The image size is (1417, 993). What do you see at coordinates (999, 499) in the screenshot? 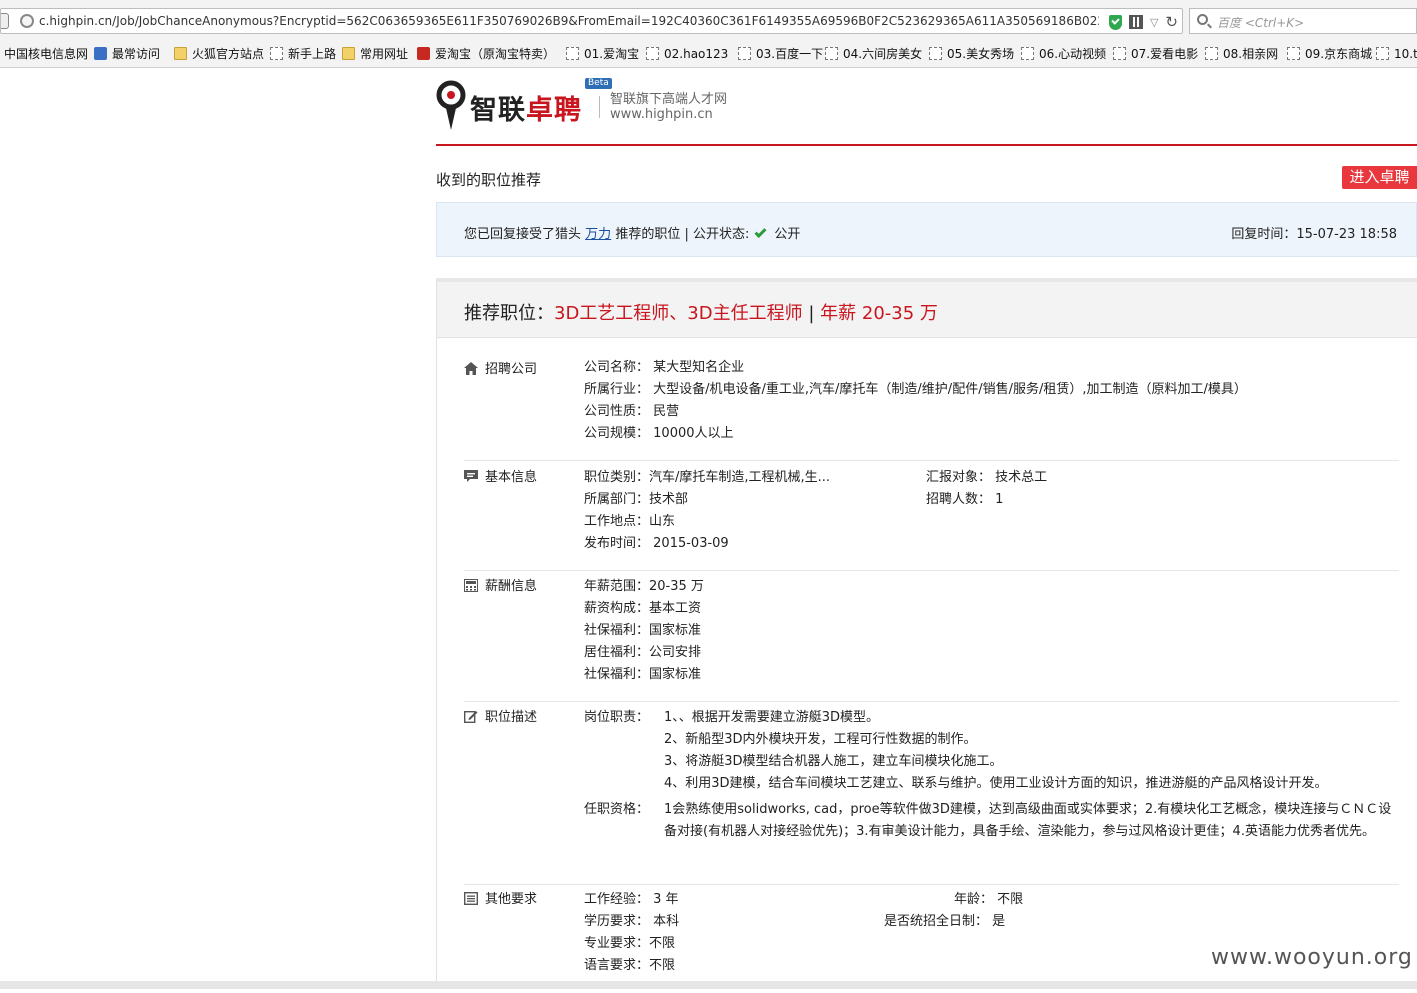
I see `headcount-value: 1` at bounding box center [999, 499].